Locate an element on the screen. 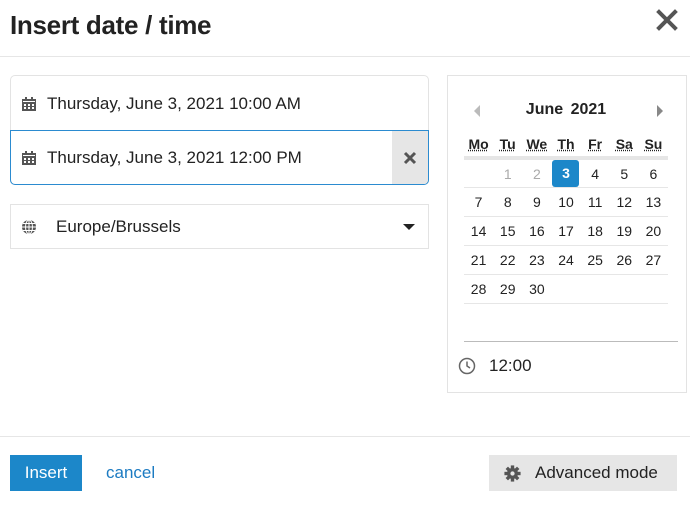  calendar-day: 26 is located at coordinates (624, 260).